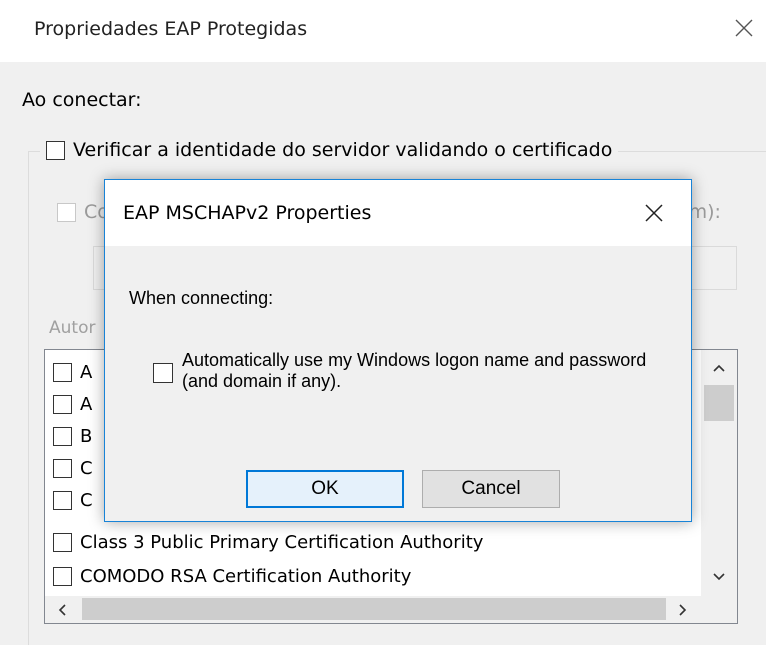 Image resolution: width=766 pixels, height=645 pixels. Describe the element at coordinates (55, 150) in the screenshot. I see `verify-server-checkbox` at that location.